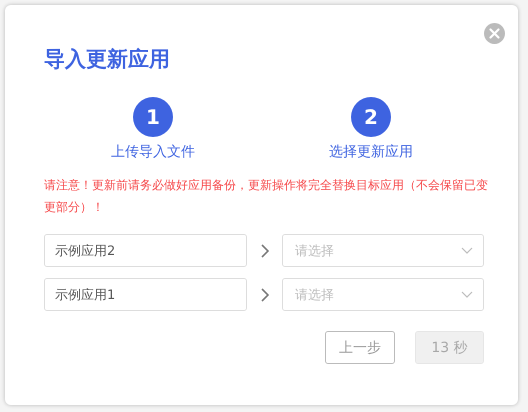 The width and height of the screenshot is (528, 412). What do you see at coordinates (371, 117) in the screenshot?
I see `step-number: 2` at bounding box center [371, 117].